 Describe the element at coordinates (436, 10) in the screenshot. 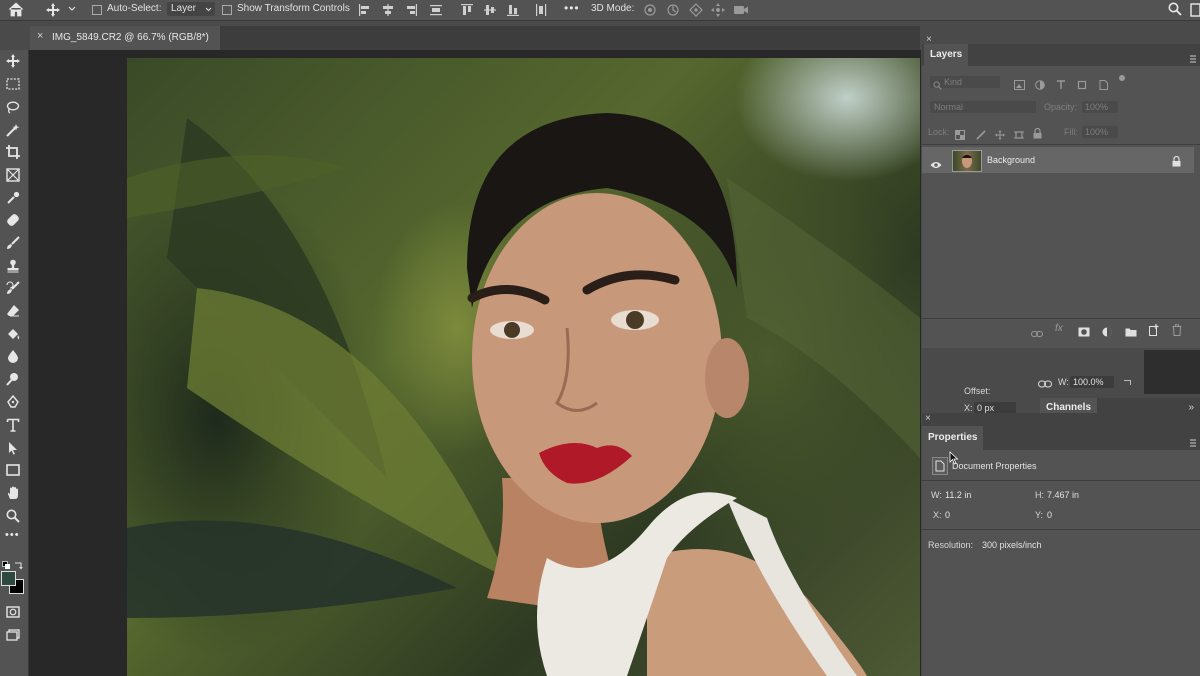

I see `distribute-icon` at that location.